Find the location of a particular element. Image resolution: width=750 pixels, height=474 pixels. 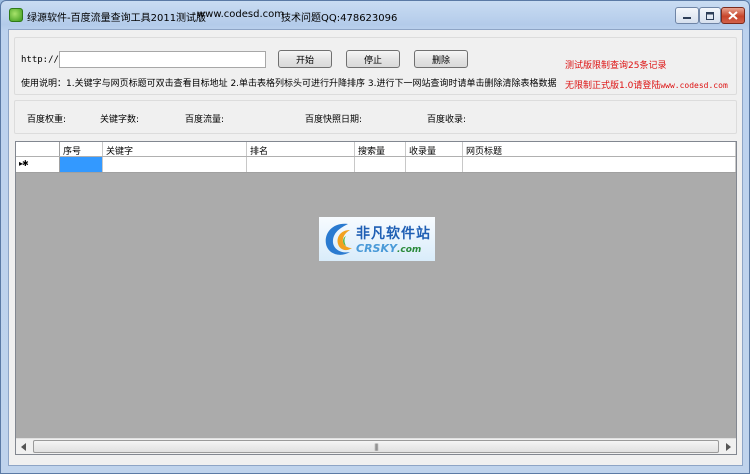

close-button is located at coordinates (733, 15).